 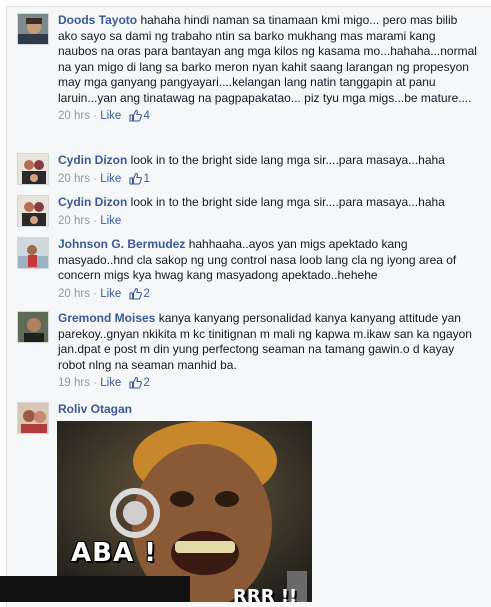 I want to click on comment-meta: 19 hrs · Like 2, so click(x=267, y=384).